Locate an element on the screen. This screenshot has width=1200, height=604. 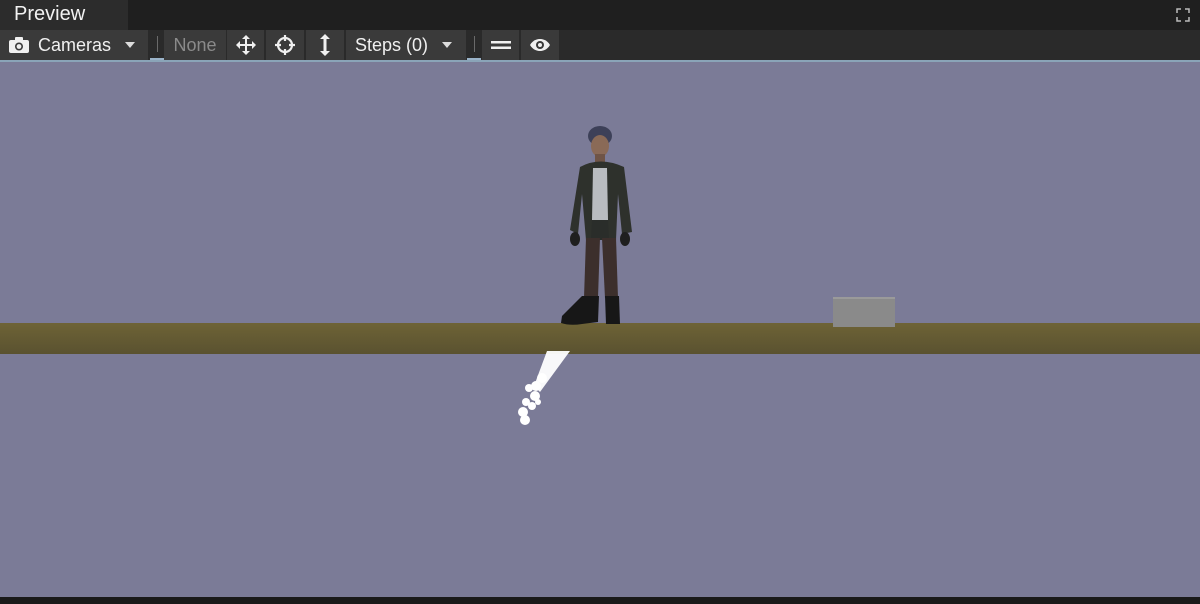
window-titlebar: Preview is located at coordinates (600, 15).